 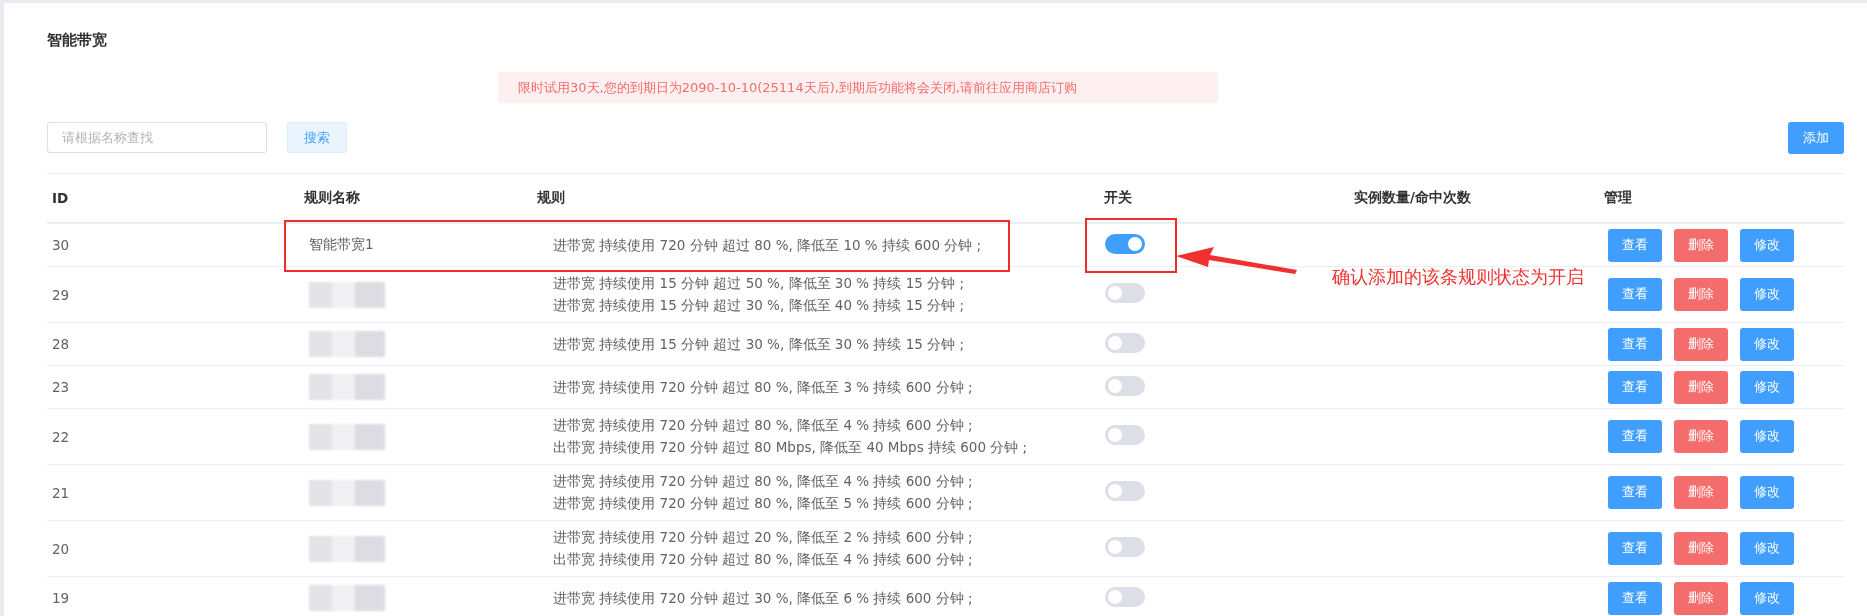 What do you see at coordinates (61, 294) in the screenshot?
I see `id-cell-text: 29` at bounding box center [61, 294].